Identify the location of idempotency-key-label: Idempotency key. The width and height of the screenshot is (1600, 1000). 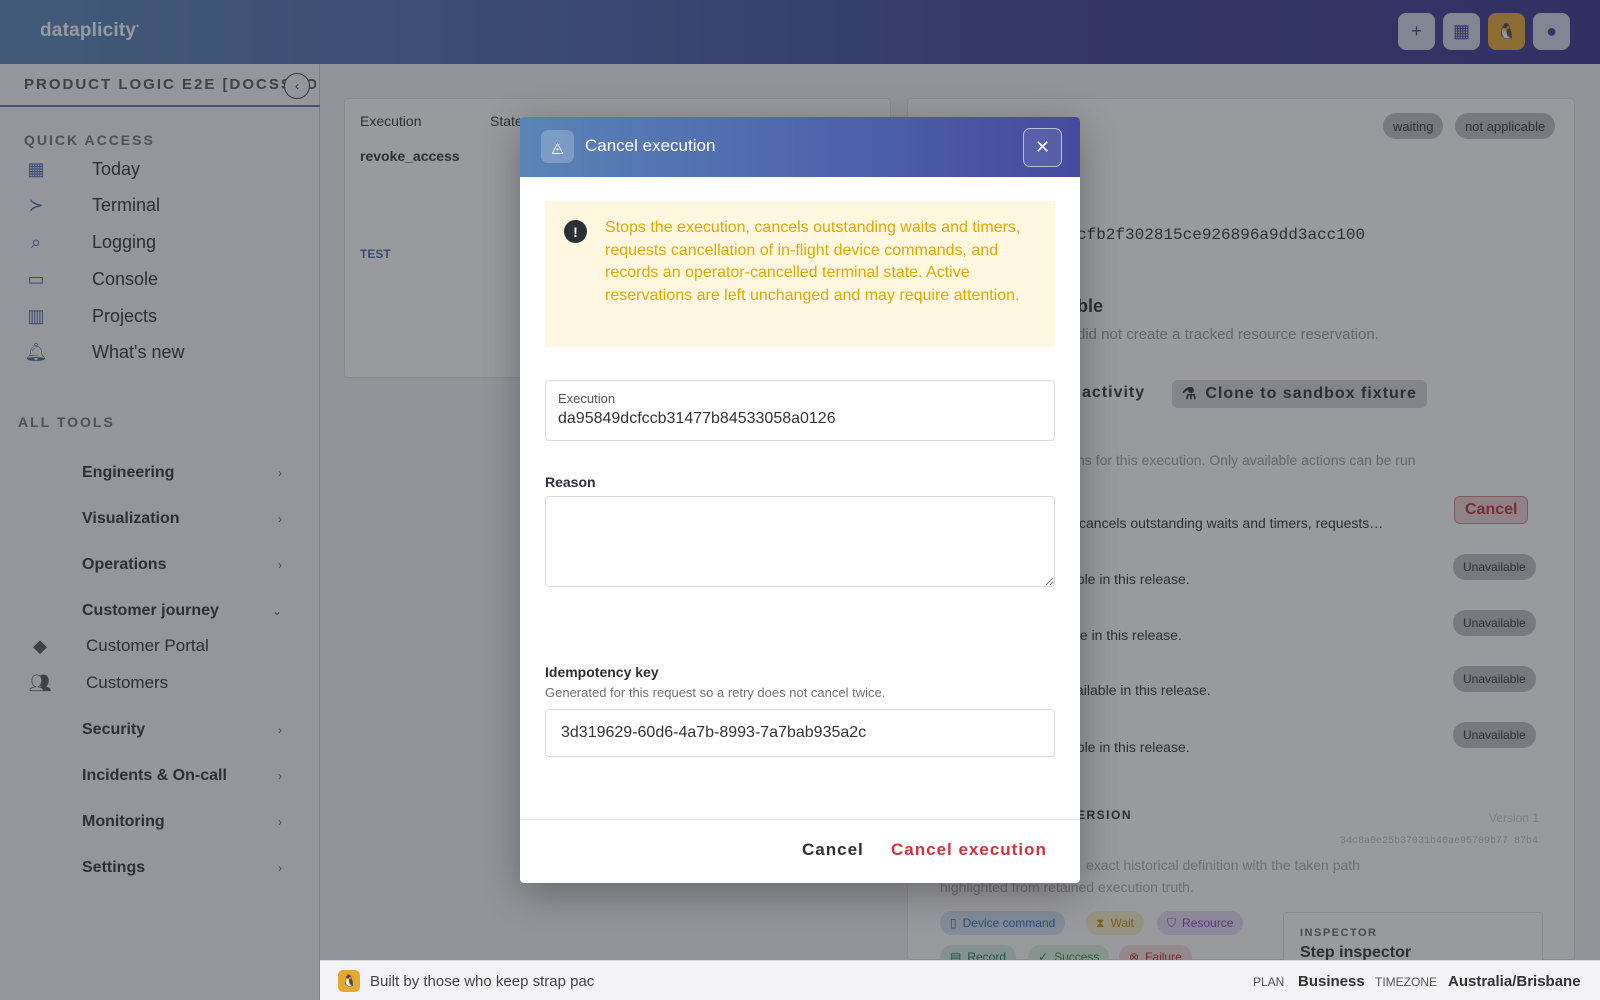
(602, 672).